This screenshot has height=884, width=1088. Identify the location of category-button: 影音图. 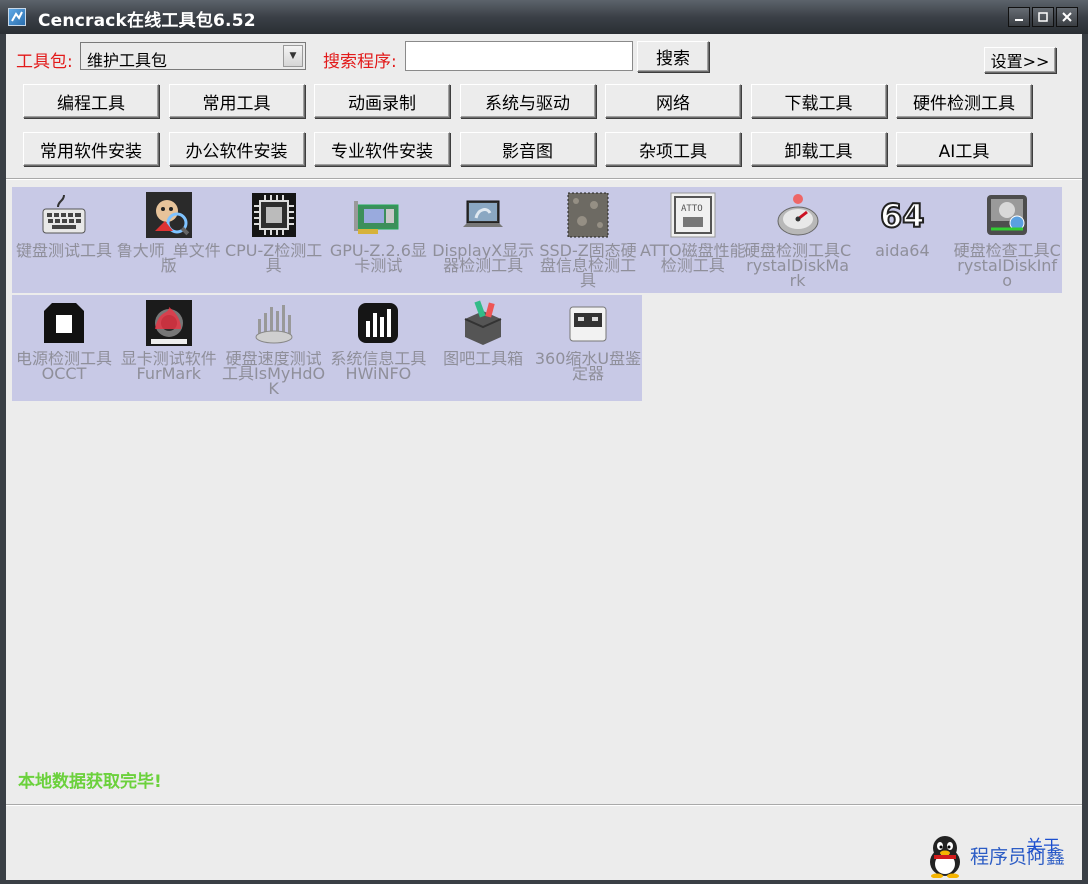
(527, 149).